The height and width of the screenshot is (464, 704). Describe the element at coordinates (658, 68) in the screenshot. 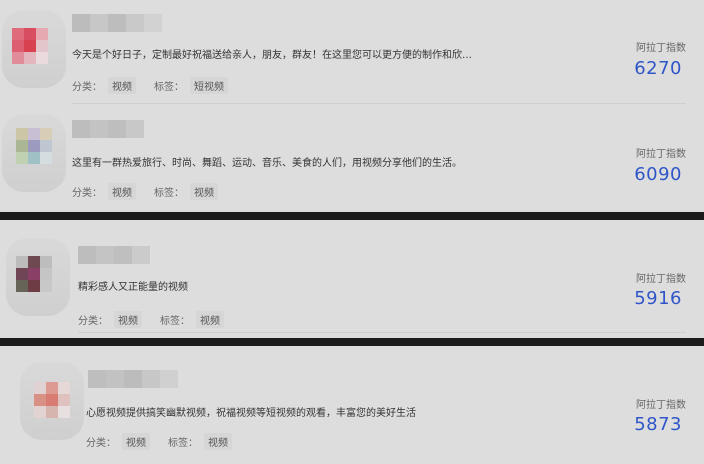

I see `score-value: 6270` at that location.